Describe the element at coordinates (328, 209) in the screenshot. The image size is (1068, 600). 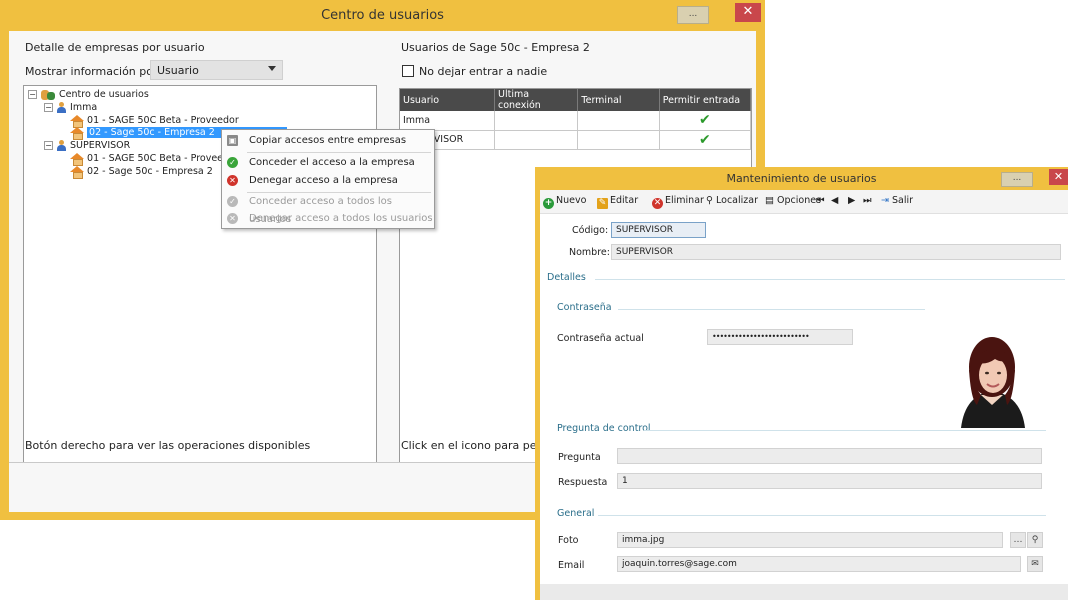
I see `menu-item-conceder-todos: ✓ Conceder acceso a todos los usuarios` at that location.